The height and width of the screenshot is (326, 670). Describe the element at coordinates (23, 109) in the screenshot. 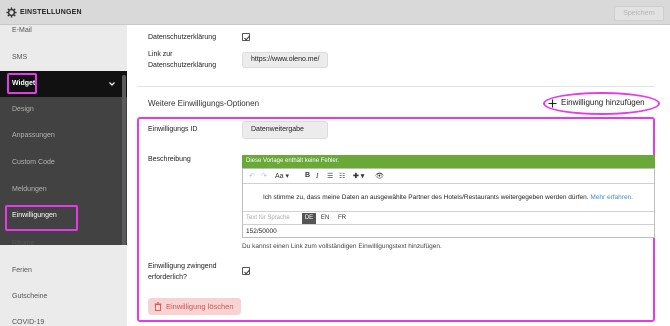

I see `sidebar-item-design: Design` at that location.